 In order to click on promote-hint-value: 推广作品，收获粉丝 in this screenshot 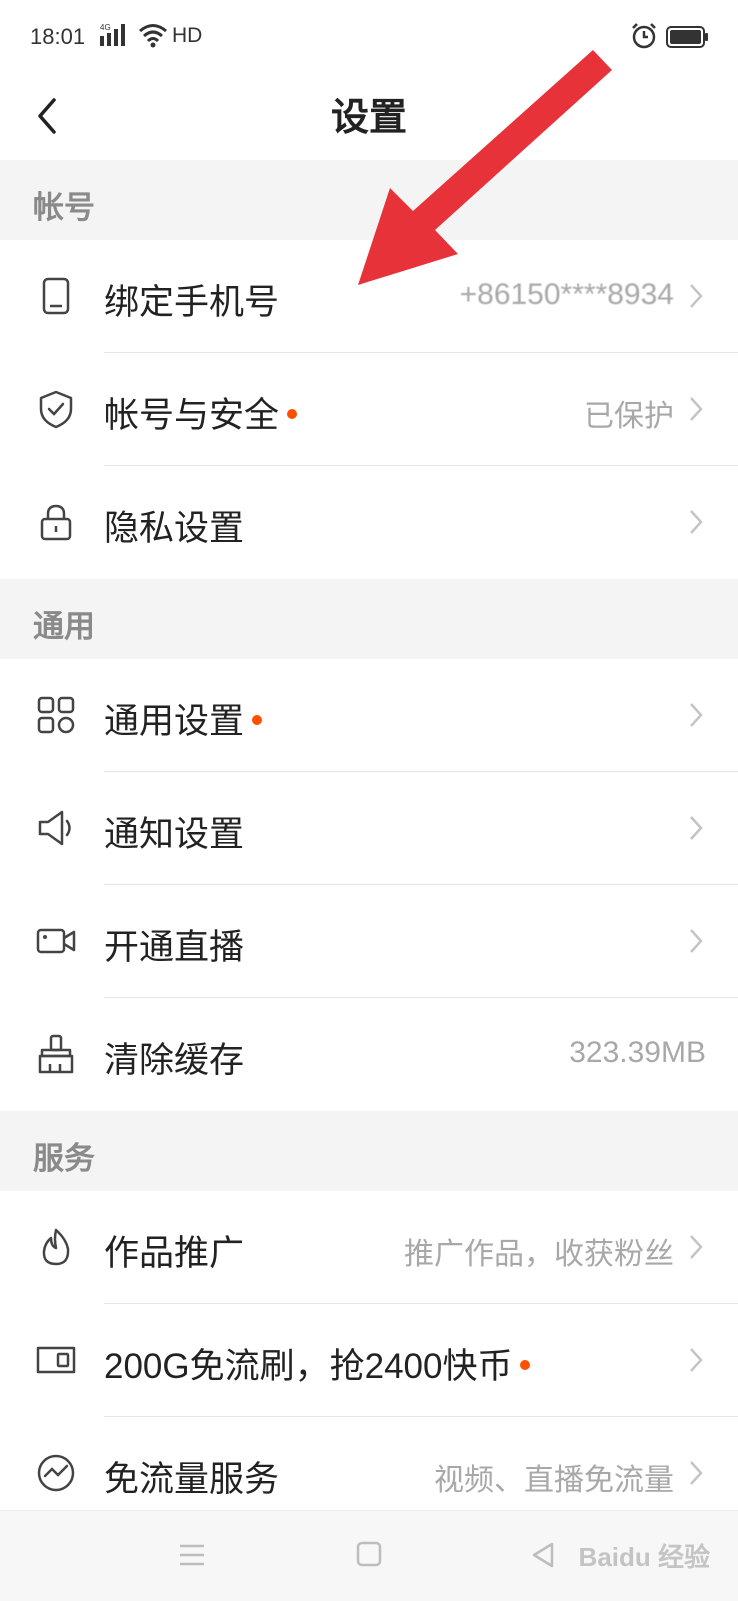, I will do `click(539, 1254)`.